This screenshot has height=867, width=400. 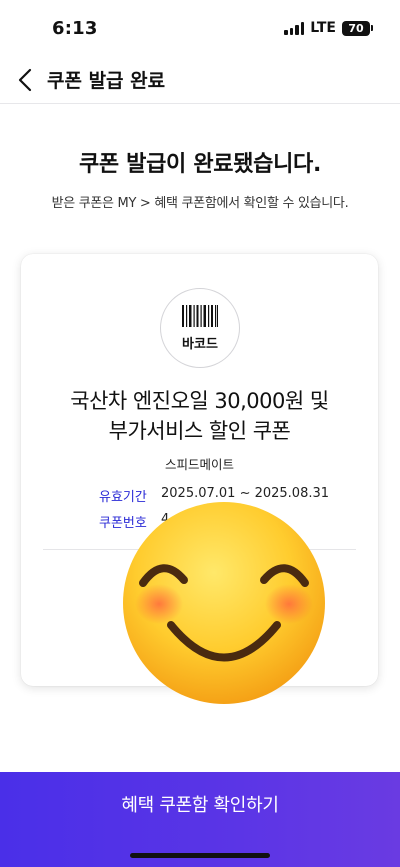 I want to click on home-indicator, so click(x=200, y=855).